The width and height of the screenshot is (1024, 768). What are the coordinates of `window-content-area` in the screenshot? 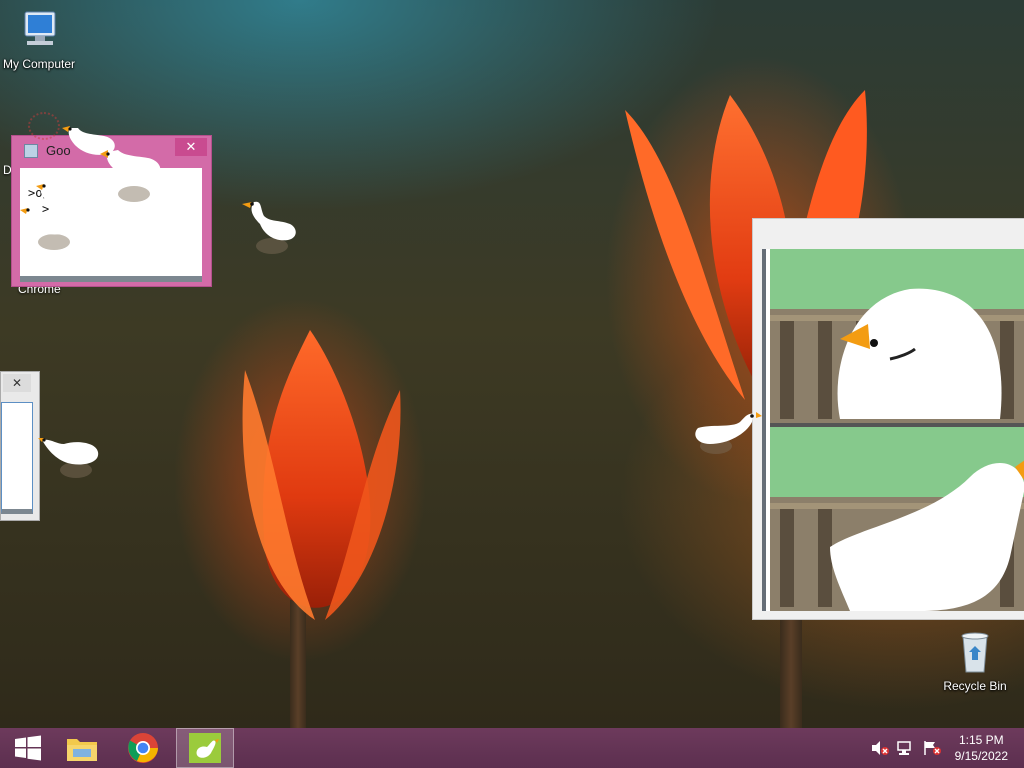 It's located at (17, 458).